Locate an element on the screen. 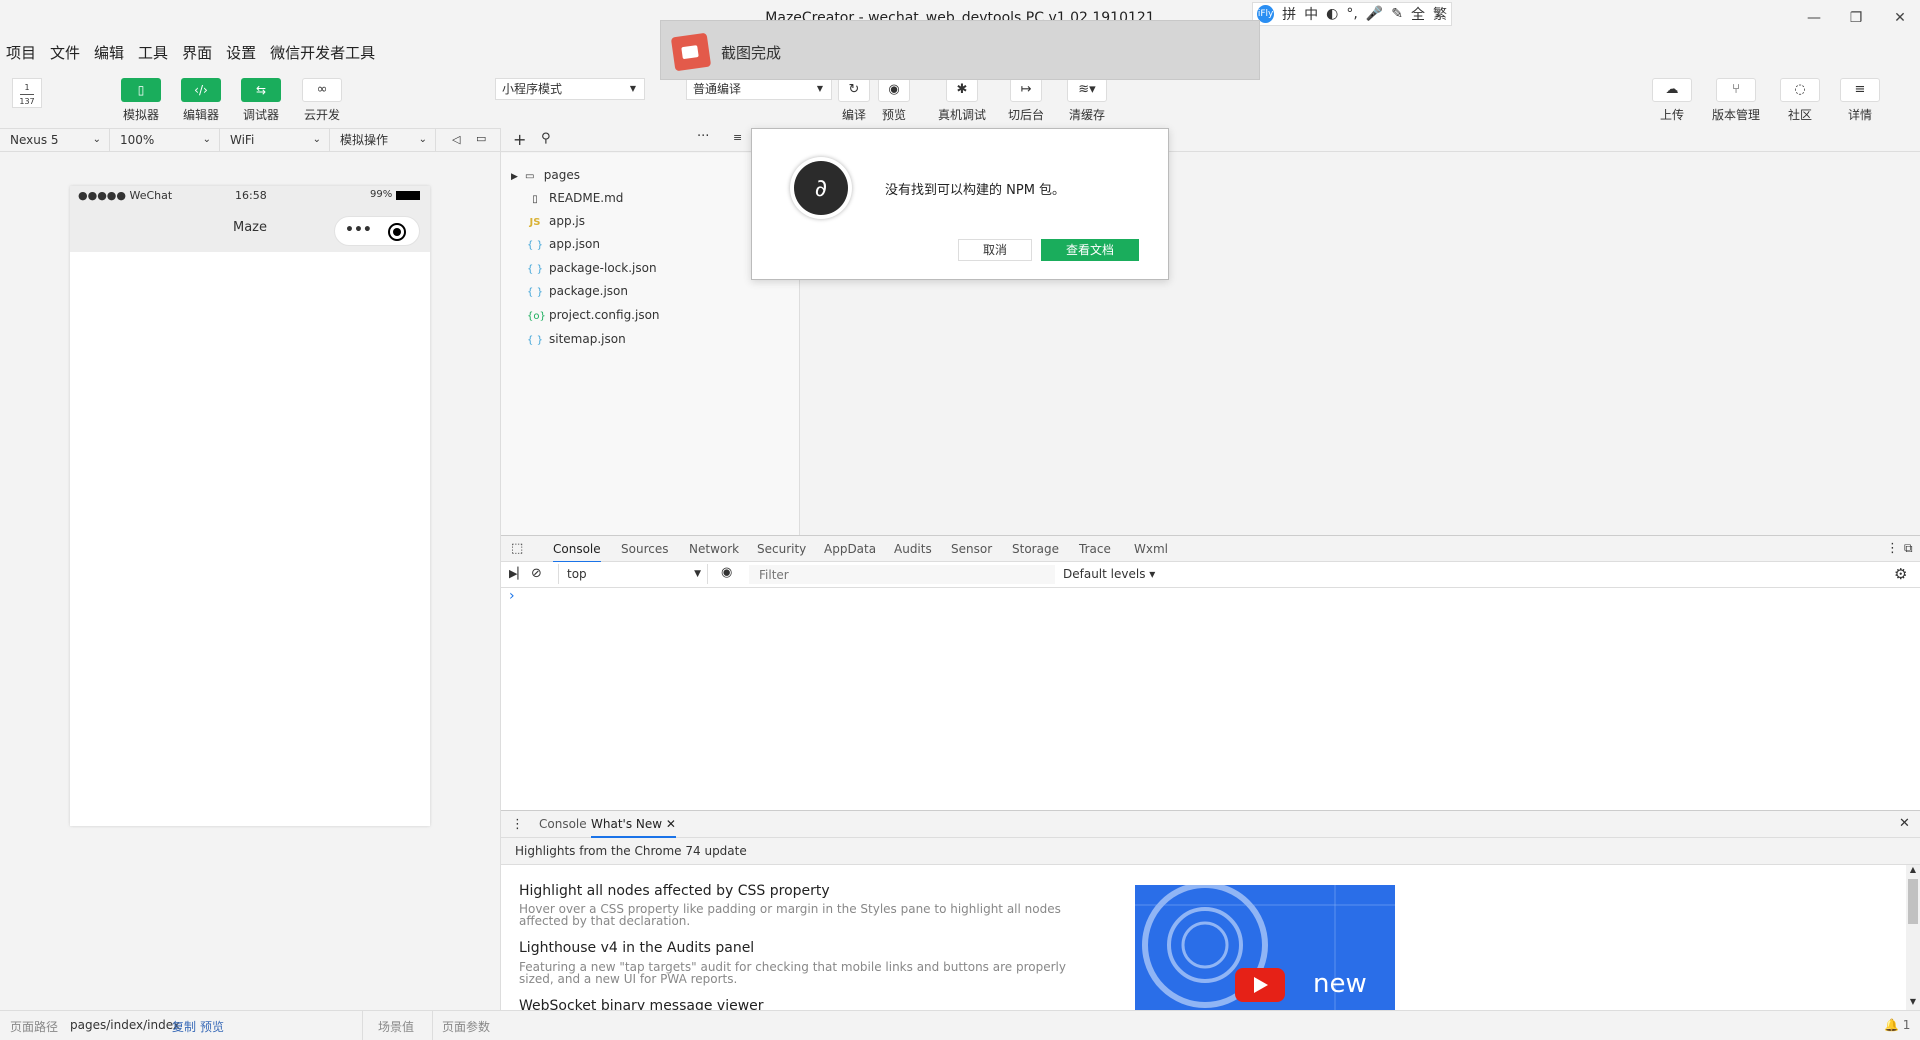 This screenshot has width=1920, height=1040. play-button is located at coordinates (1260, 985).